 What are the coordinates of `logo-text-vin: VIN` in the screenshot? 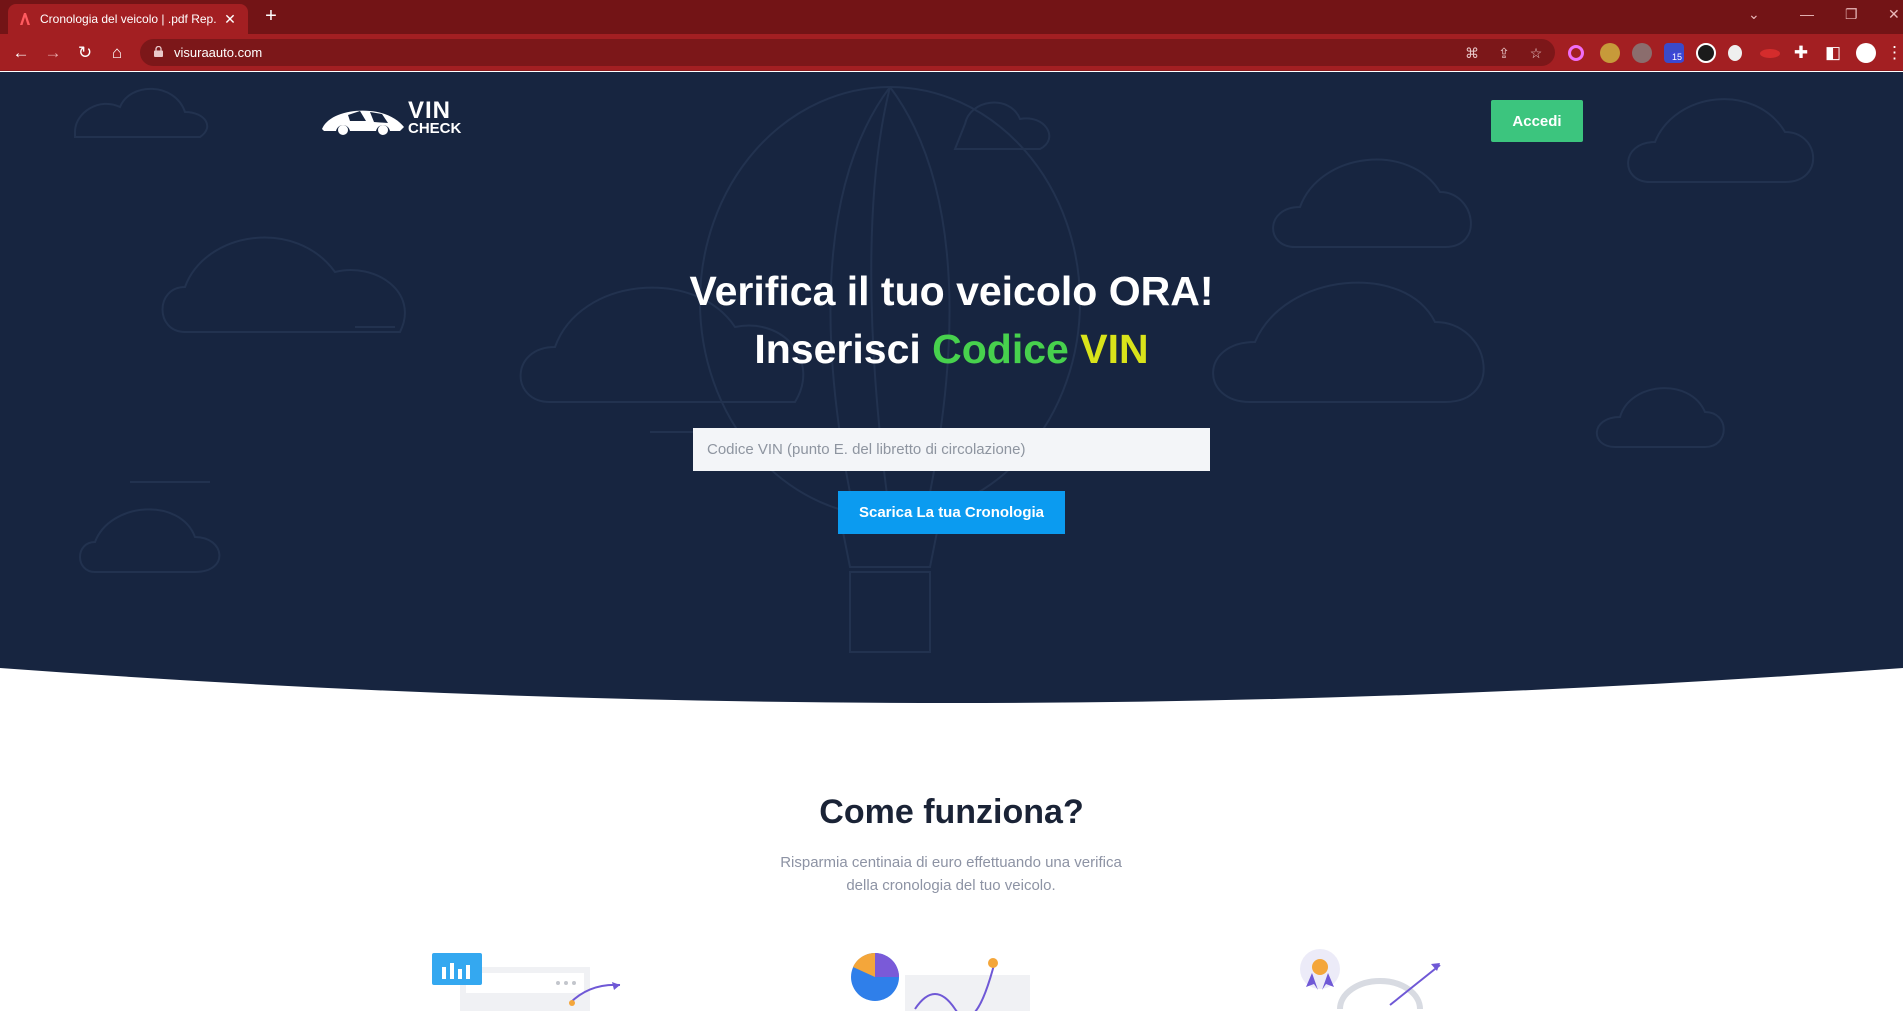 It's located at (430, 110).